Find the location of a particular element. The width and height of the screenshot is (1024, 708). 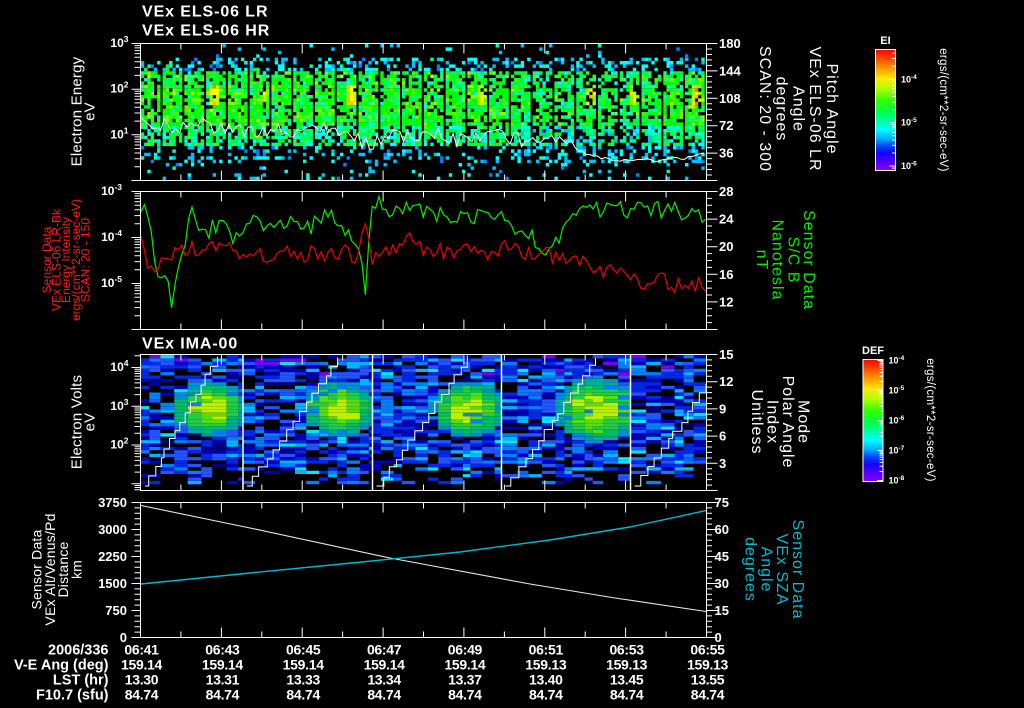

svg-text: km is located at coordinates (76, 569).